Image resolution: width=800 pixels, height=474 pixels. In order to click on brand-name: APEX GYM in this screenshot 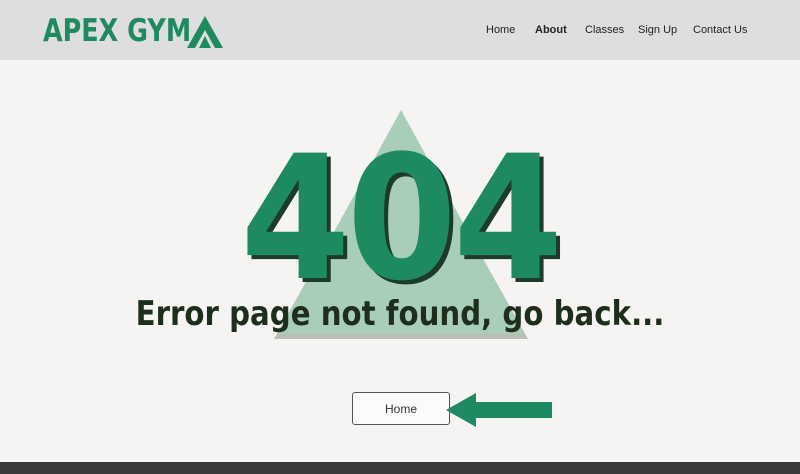, I will do `click(117, 31)`.